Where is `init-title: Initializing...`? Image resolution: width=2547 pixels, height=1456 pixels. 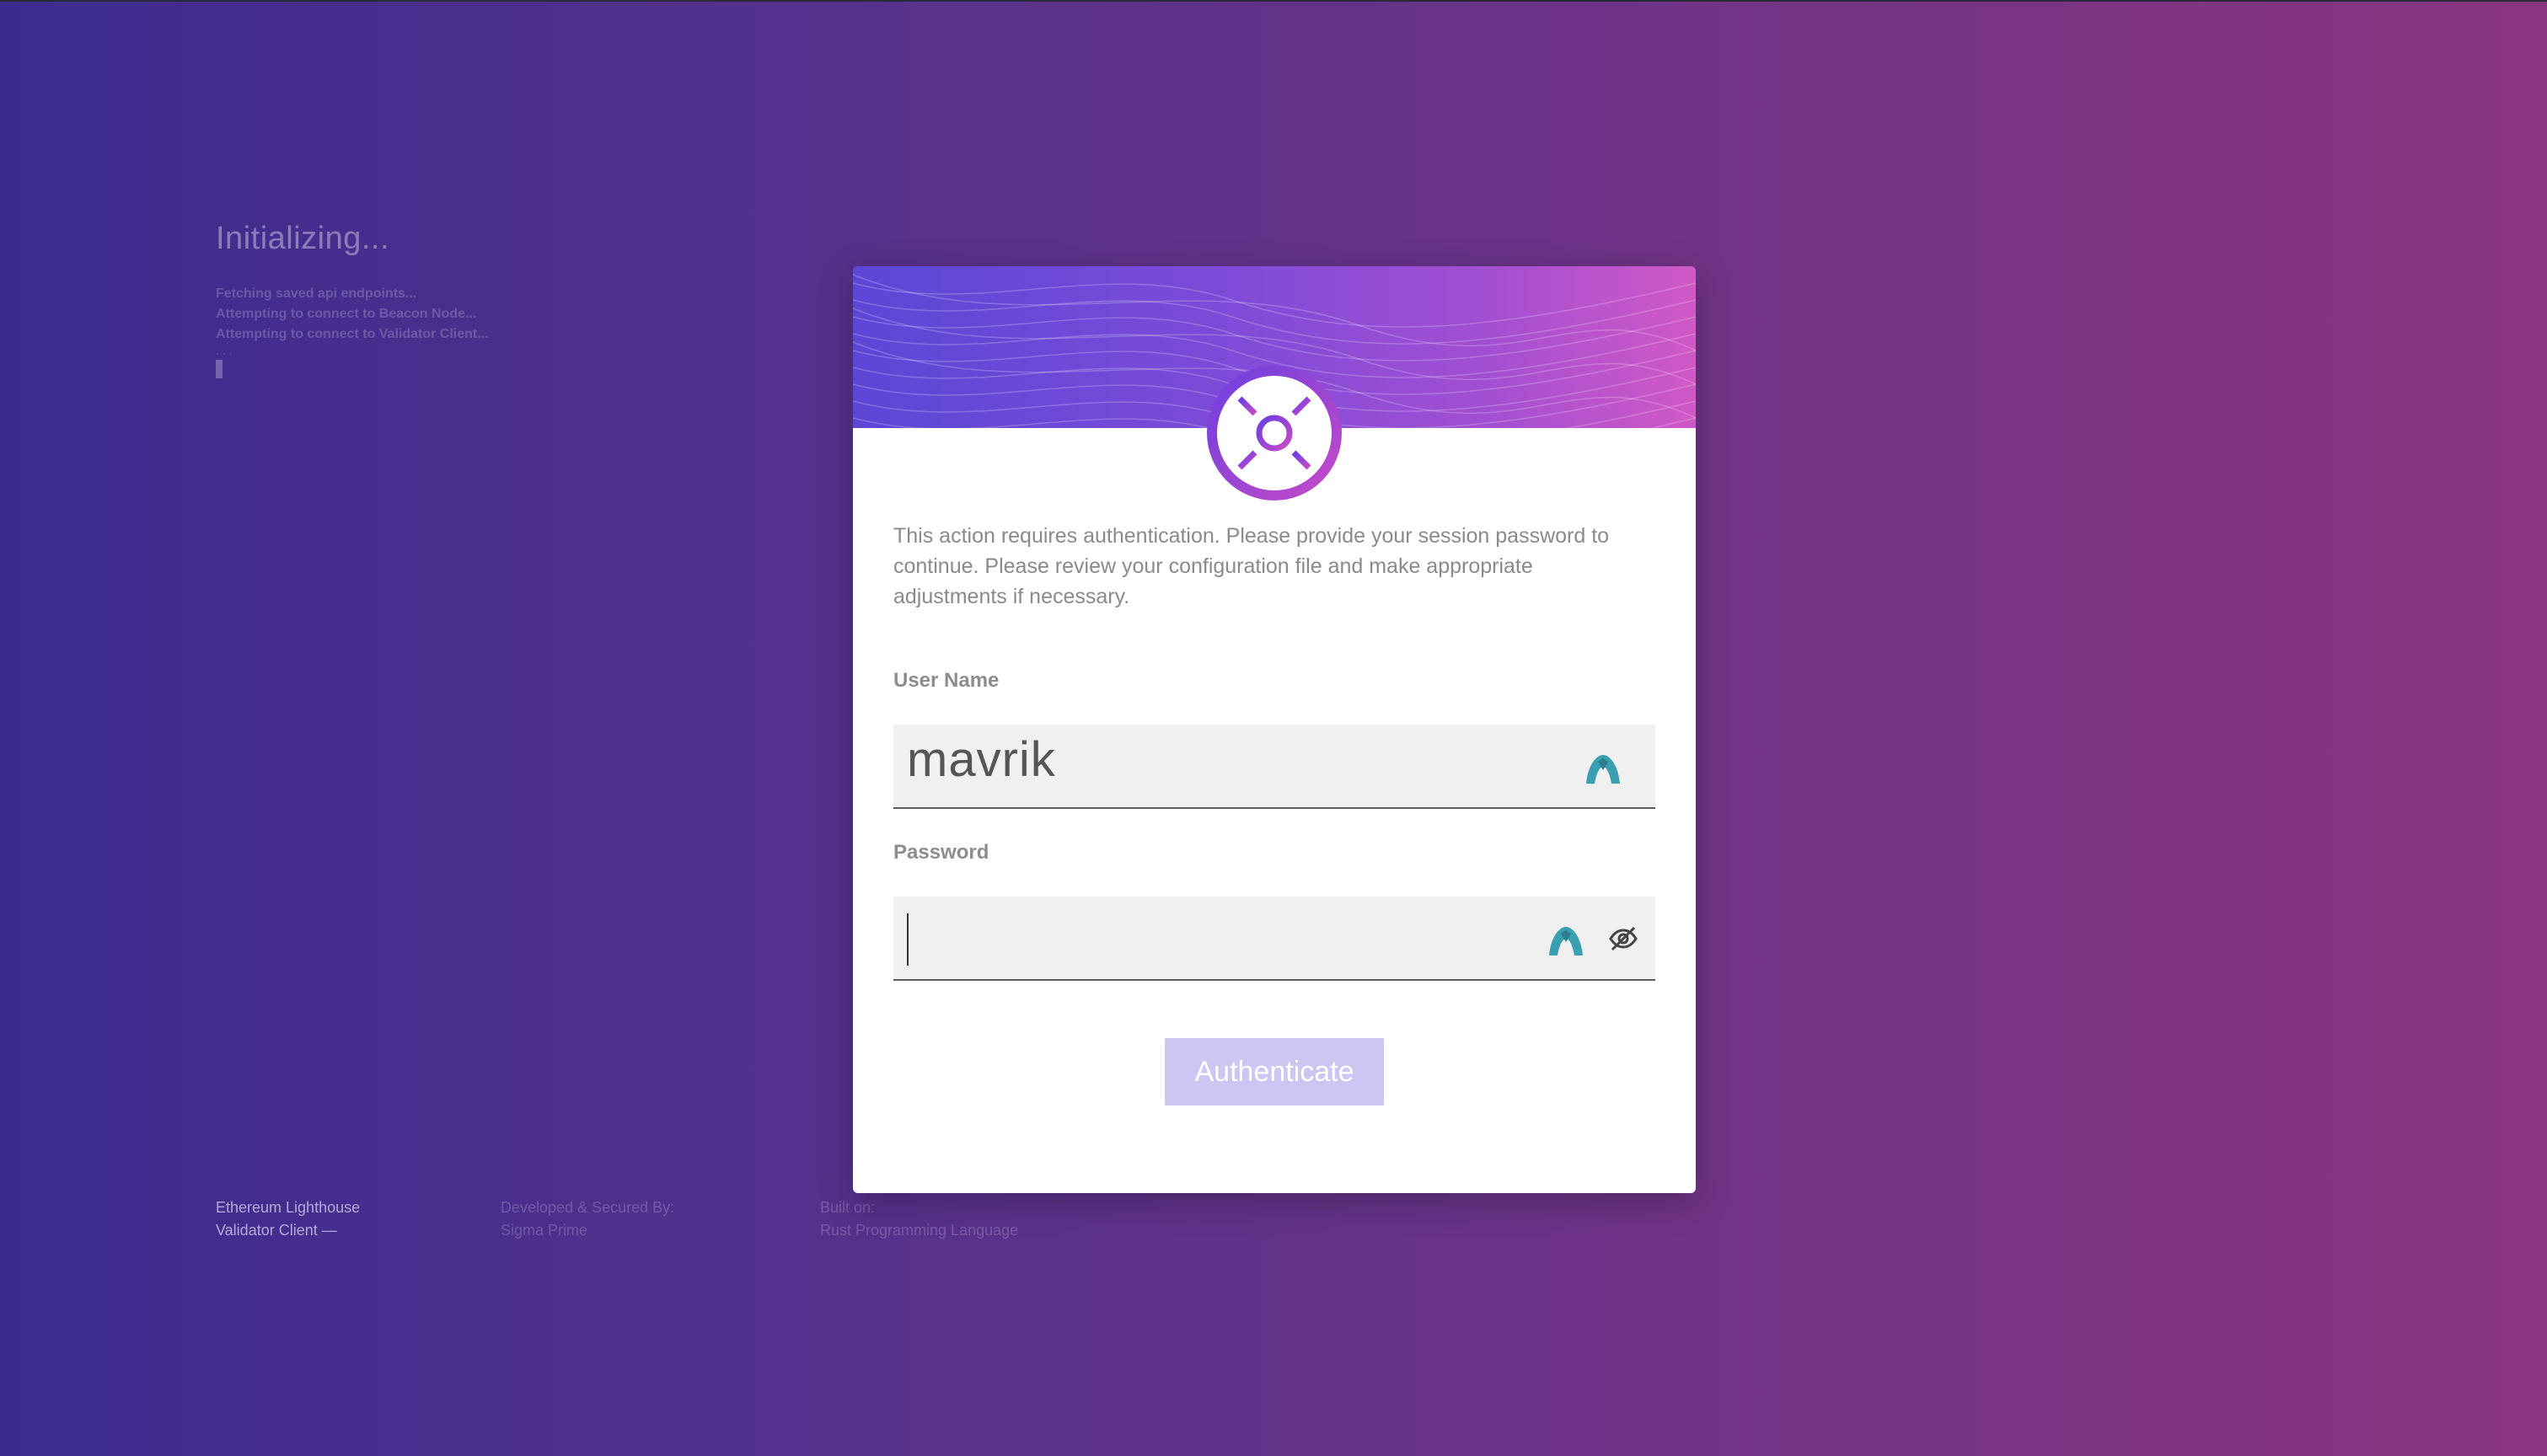
init-title: Initializing... is located at coordinates (303, 238).